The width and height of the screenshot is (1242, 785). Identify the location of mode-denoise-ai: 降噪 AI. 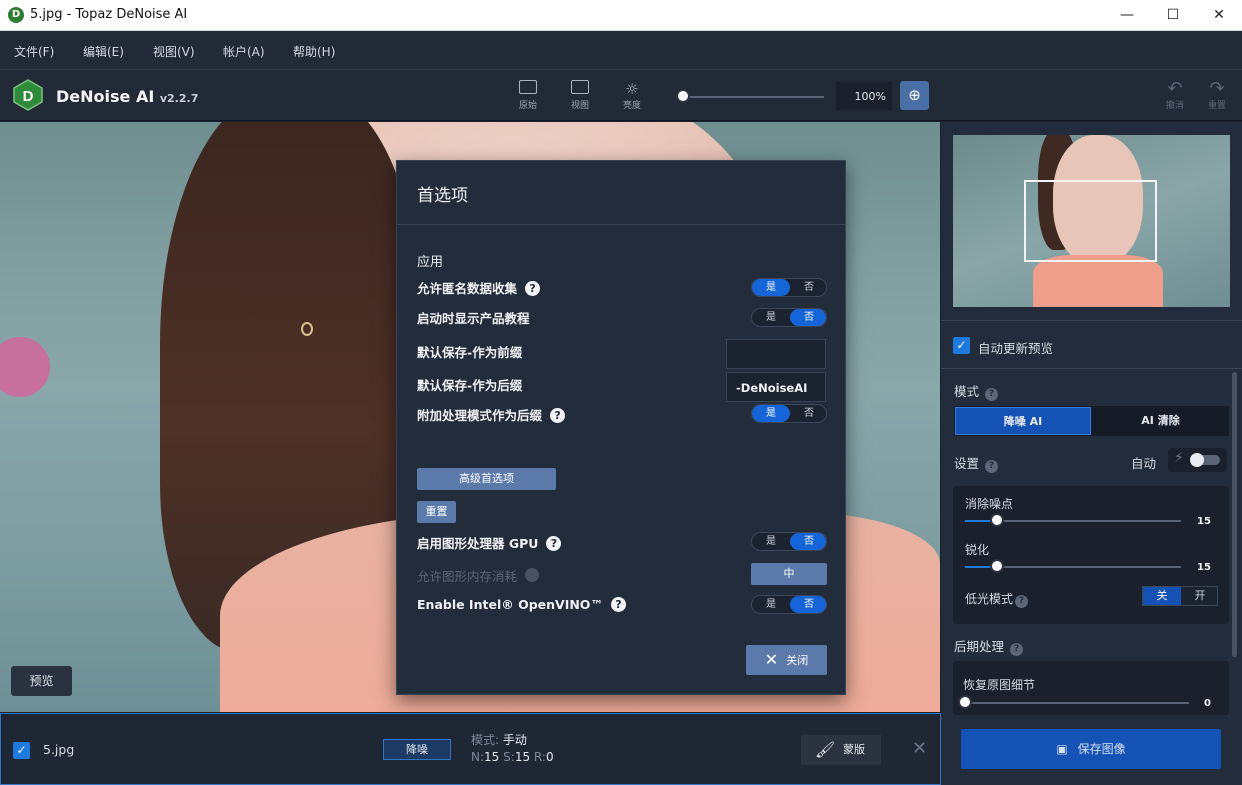
(1023, 421).